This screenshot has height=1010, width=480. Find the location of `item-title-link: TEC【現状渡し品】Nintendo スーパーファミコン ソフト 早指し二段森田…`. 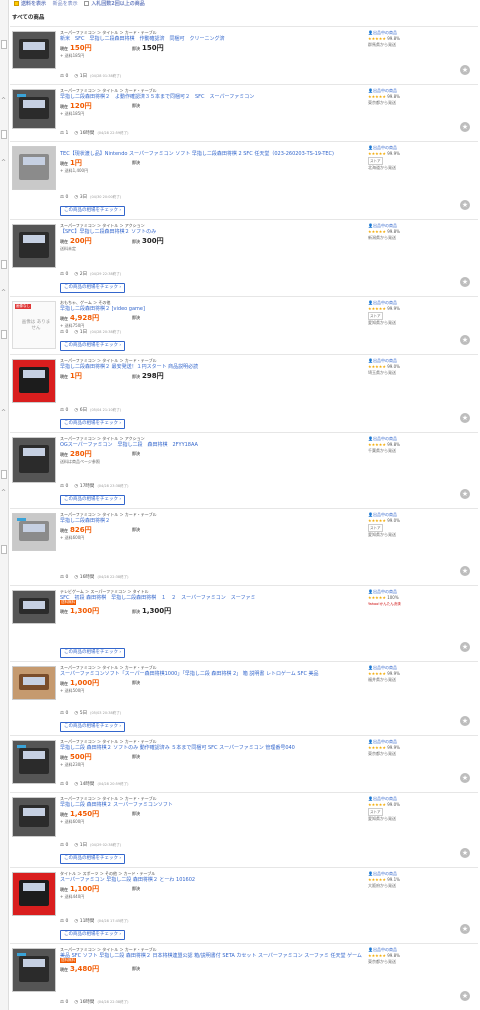

item-title-link: TEC【現状渡し品】Nintendo スーパーファミコン ソフト 早指し二段森田… is located at coordinates (215, 153).